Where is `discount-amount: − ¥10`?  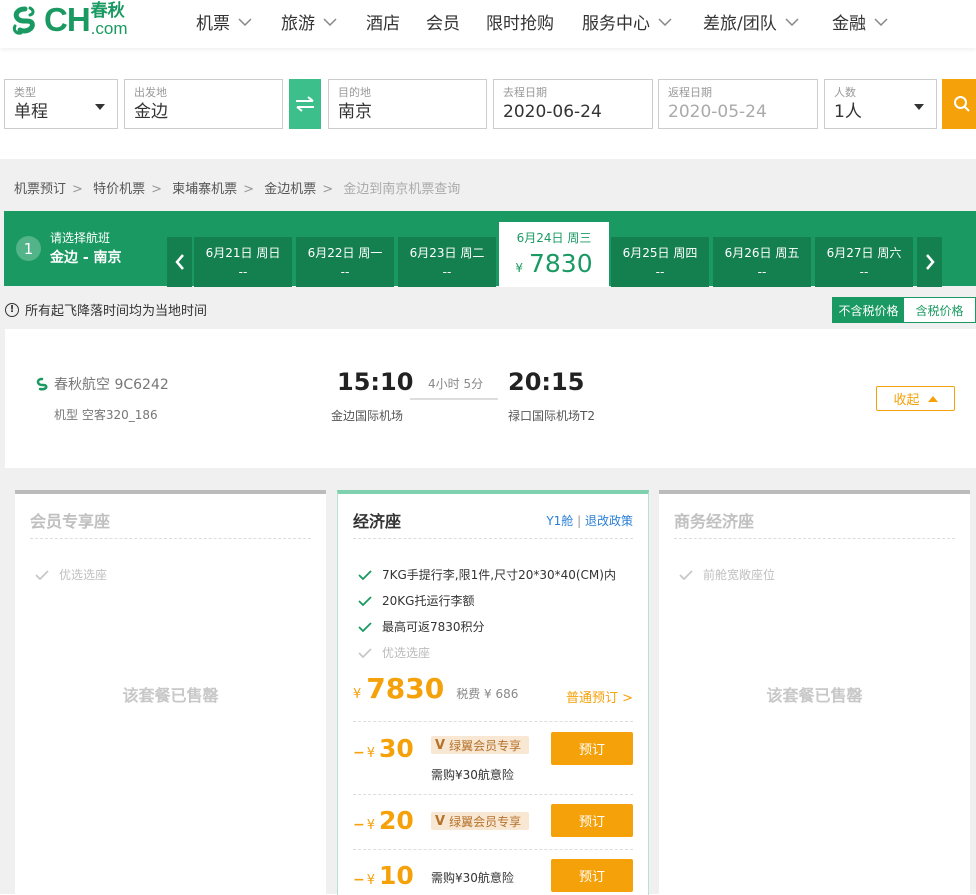 discount-amount: − ¥10 is located at coordinates (383, 875).